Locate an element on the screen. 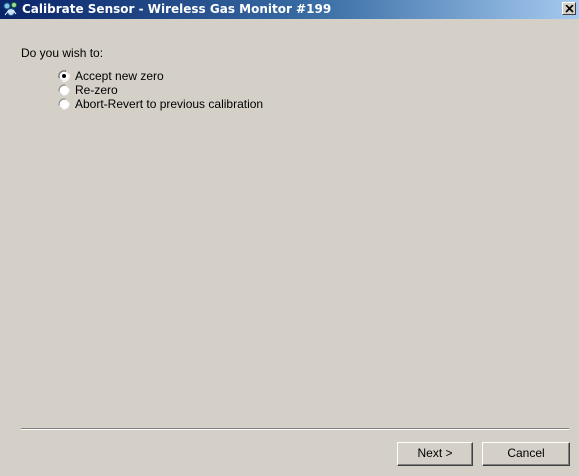 This screenshot has height=476, width=579. footer-separator is located at coordinates (295, 429).